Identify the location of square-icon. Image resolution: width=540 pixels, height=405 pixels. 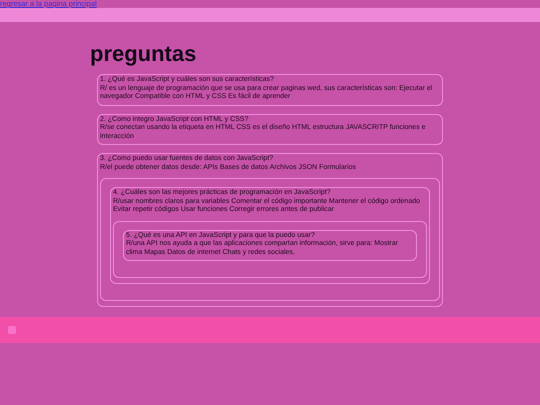
(12, 330).